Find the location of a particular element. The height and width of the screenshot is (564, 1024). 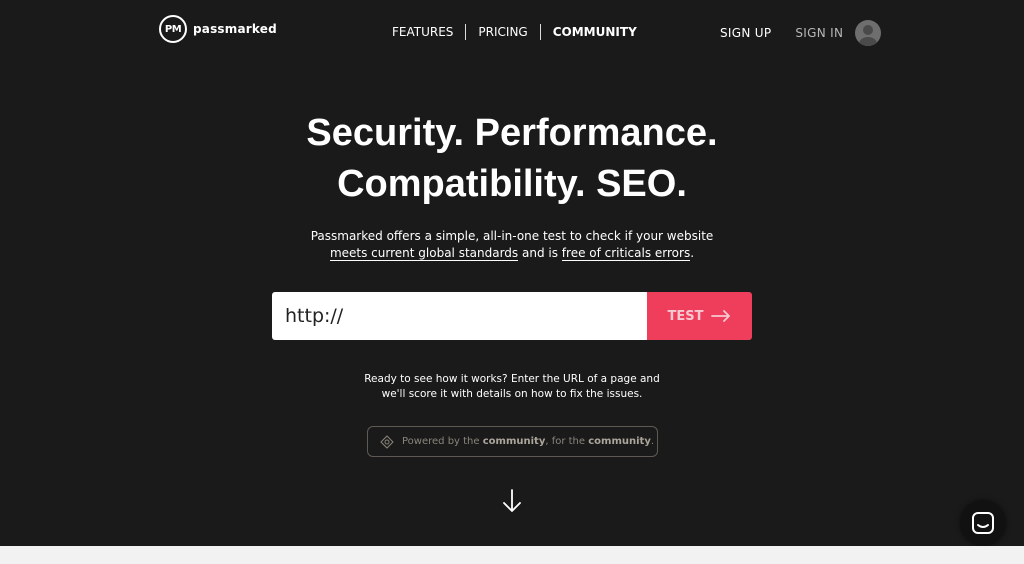

pill-text-mid: , for the is located at coordinates (567, 441).